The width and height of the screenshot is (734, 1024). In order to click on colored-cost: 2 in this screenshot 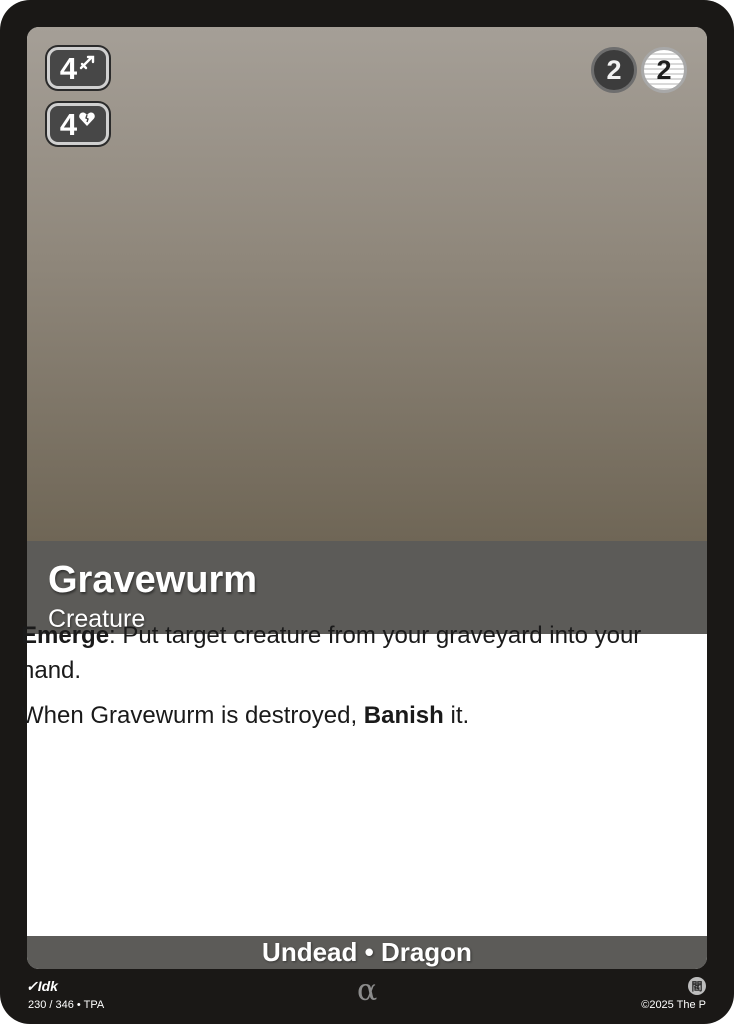, I will do `click(664, 70)`.